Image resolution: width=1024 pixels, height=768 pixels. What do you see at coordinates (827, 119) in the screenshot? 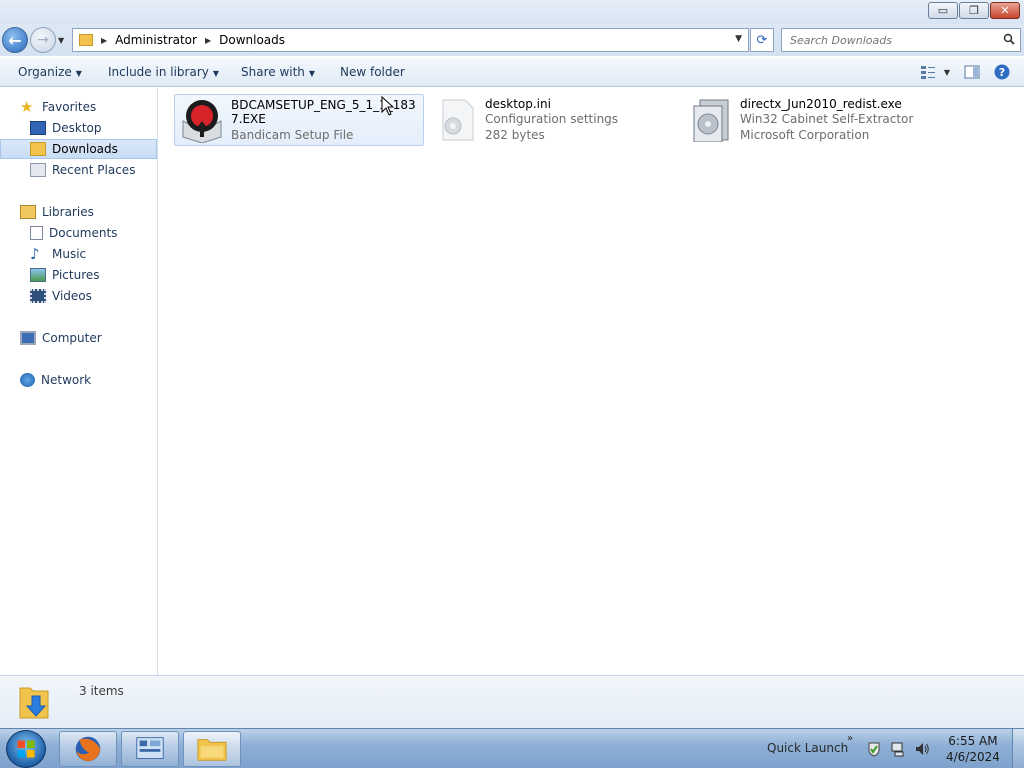
I see `file-type: Win32 Cabinet Self-Extractor` at bounding box center [827, 119].